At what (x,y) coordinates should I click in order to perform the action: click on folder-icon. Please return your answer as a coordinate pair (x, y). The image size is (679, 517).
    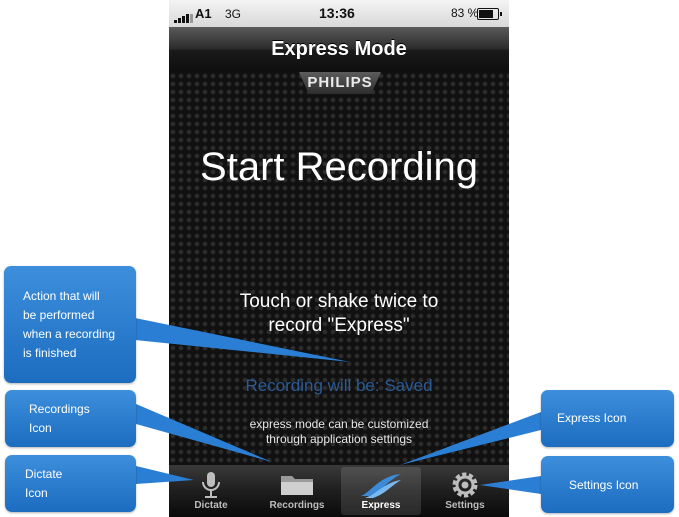
    Looking at the image, I should click on (297, 485).